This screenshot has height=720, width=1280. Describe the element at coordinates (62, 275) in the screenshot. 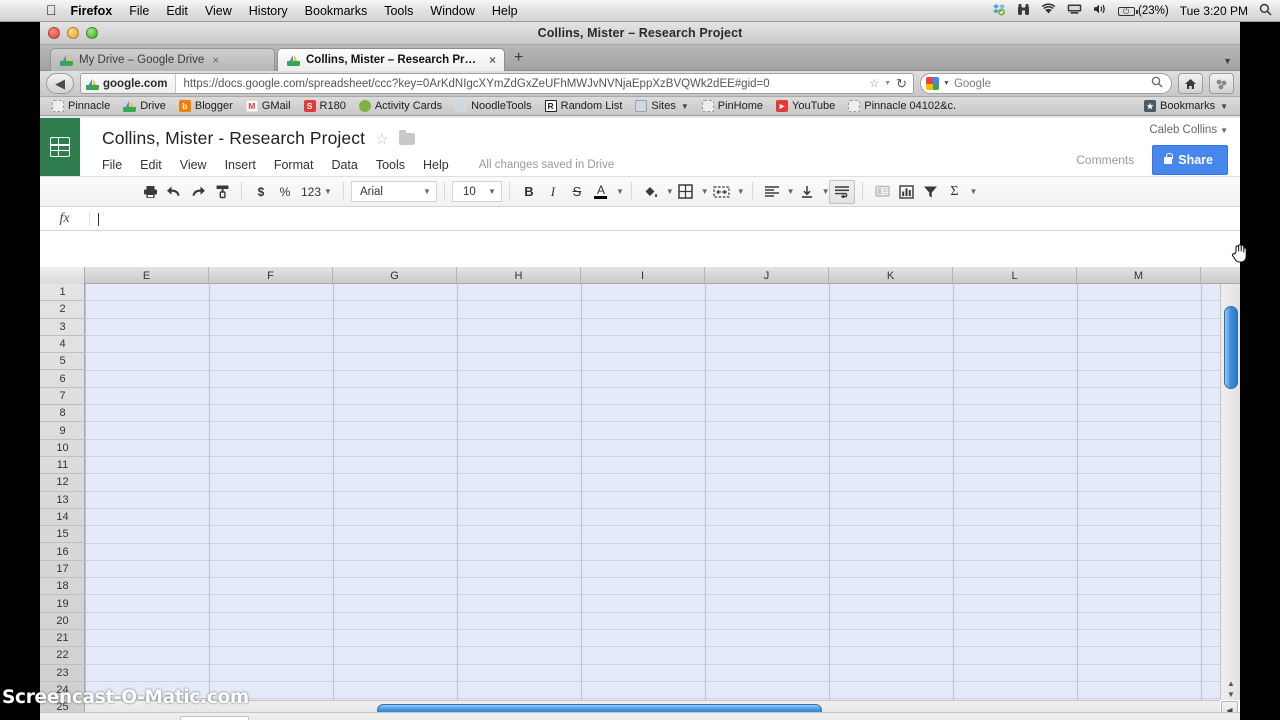

I see `select-all-corner` at that location.